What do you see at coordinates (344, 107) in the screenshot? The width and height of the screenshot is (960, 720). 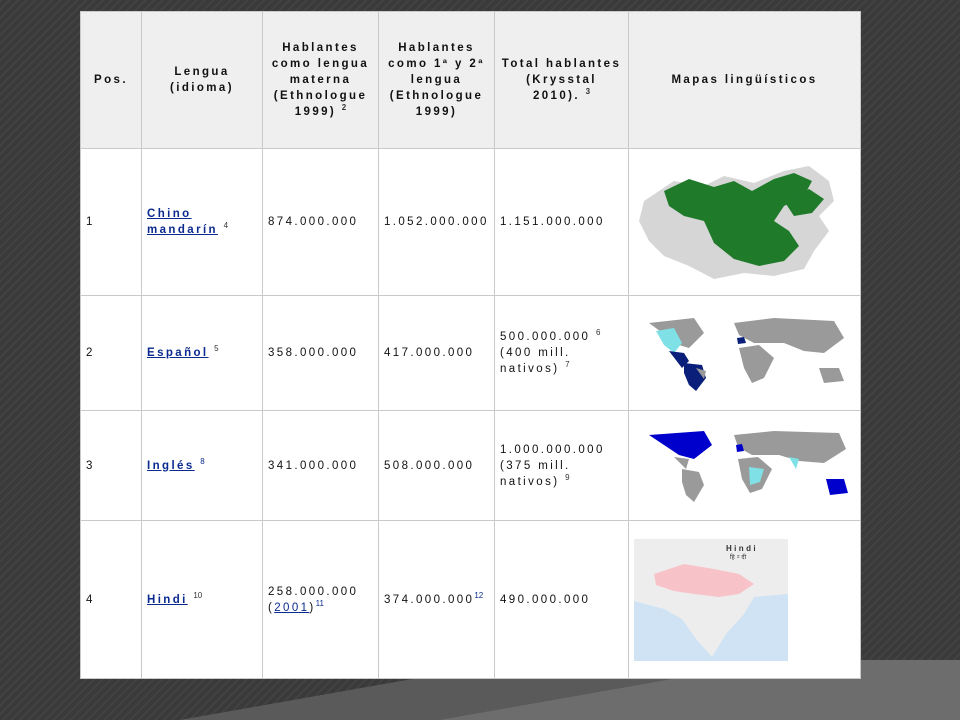 I see `ref-2: 2` at bounding box center [344, 107].